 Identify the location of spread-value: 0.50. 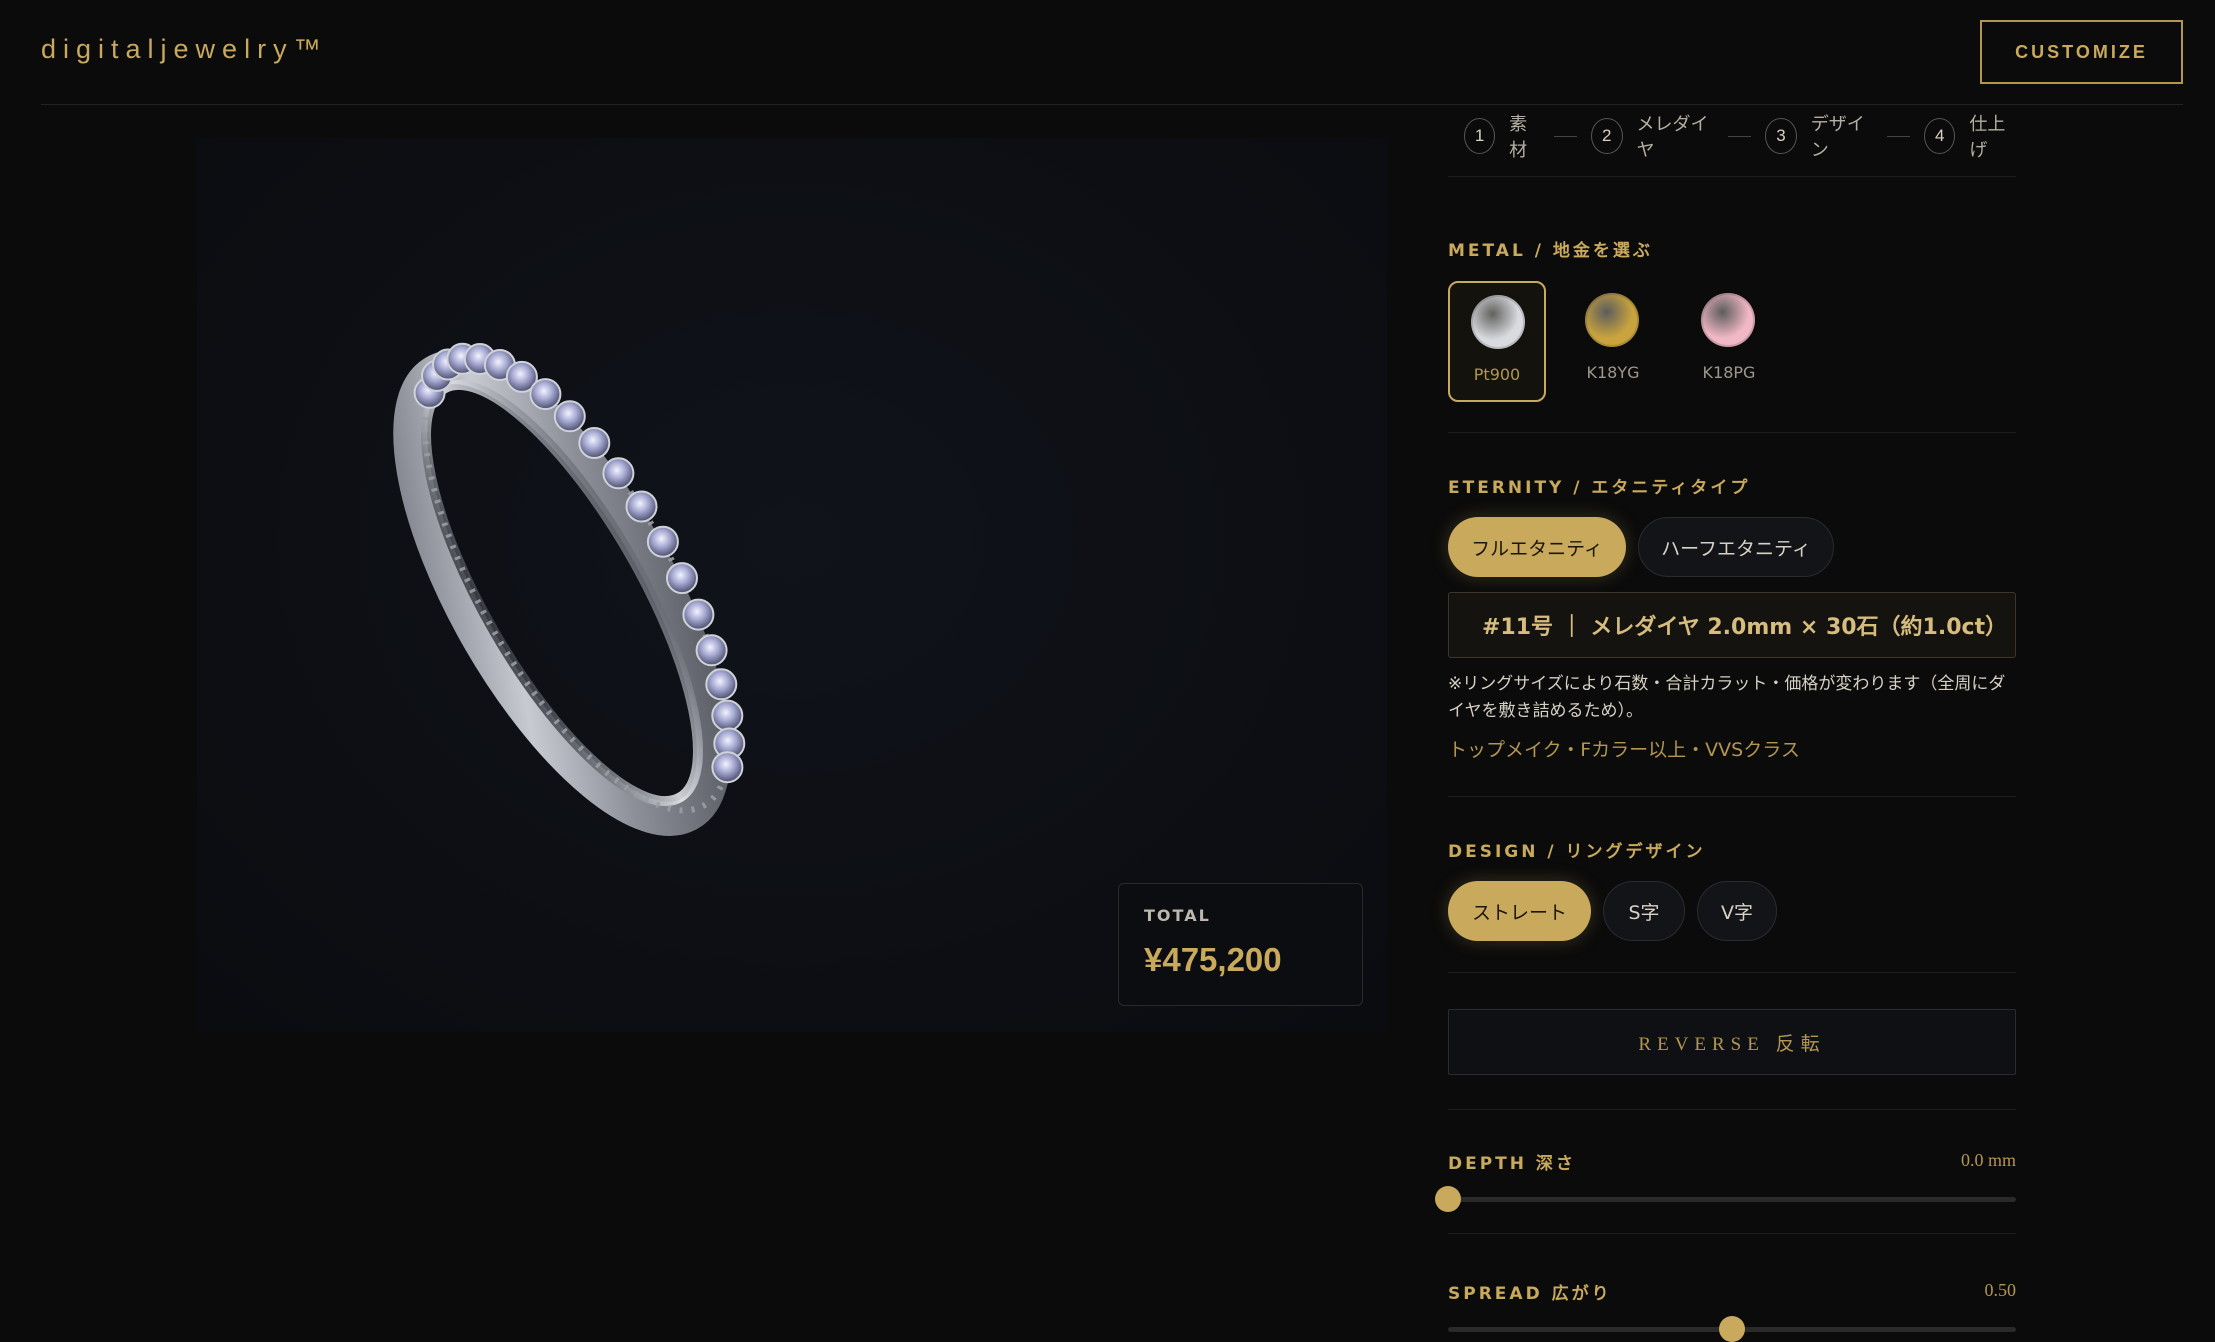
(2000, 1290).